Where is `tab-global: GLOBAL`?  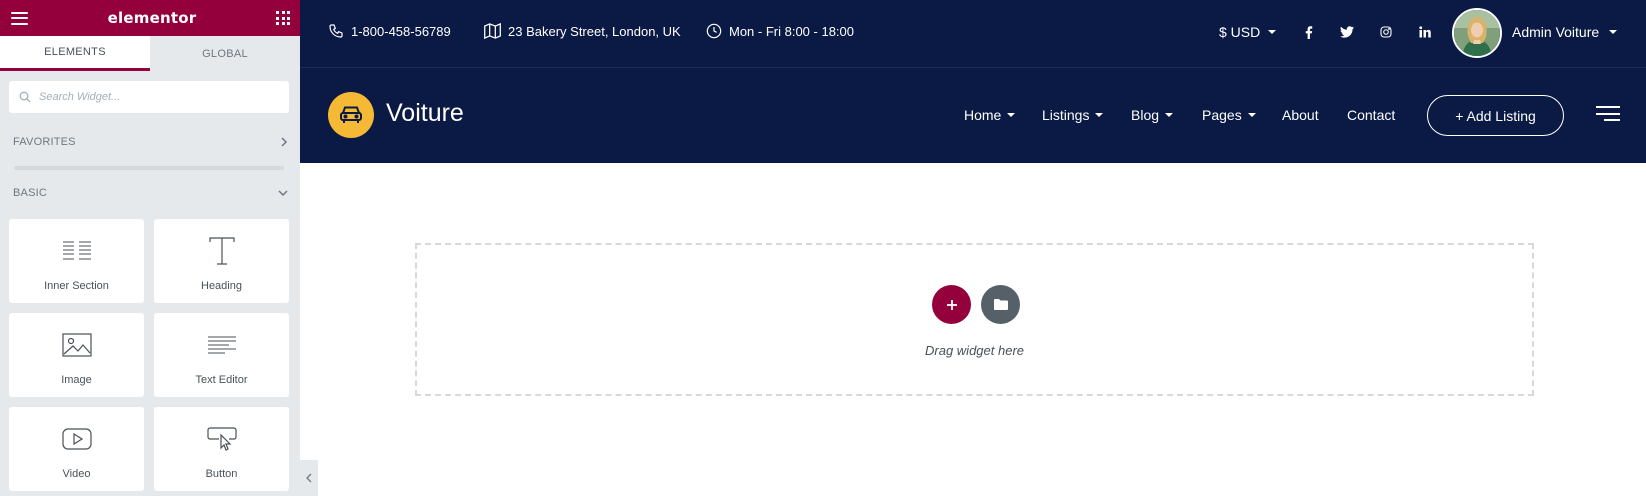
tab-global: GLOBAL is located at coordinates (225, 53).